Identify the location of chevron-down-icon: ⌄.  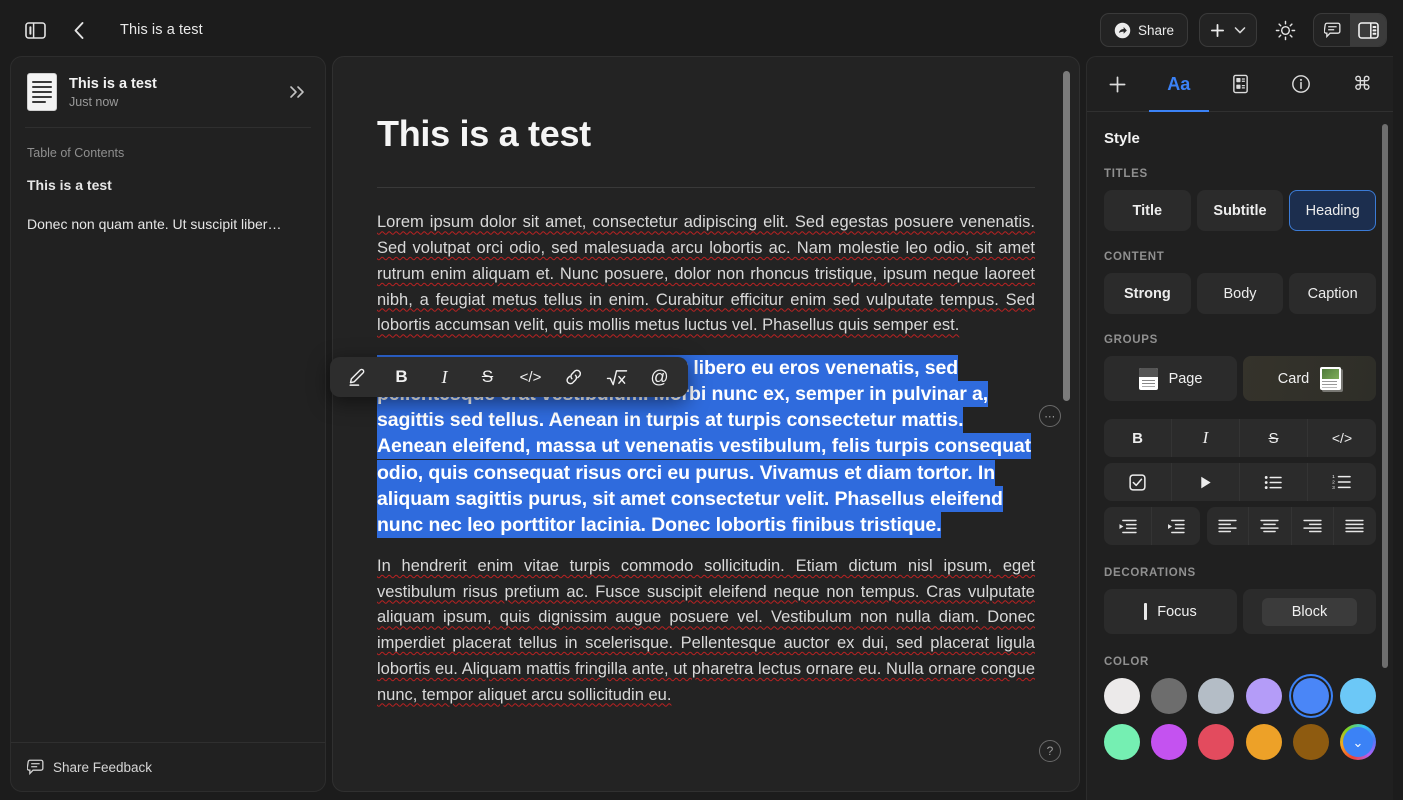
(1358, 742).